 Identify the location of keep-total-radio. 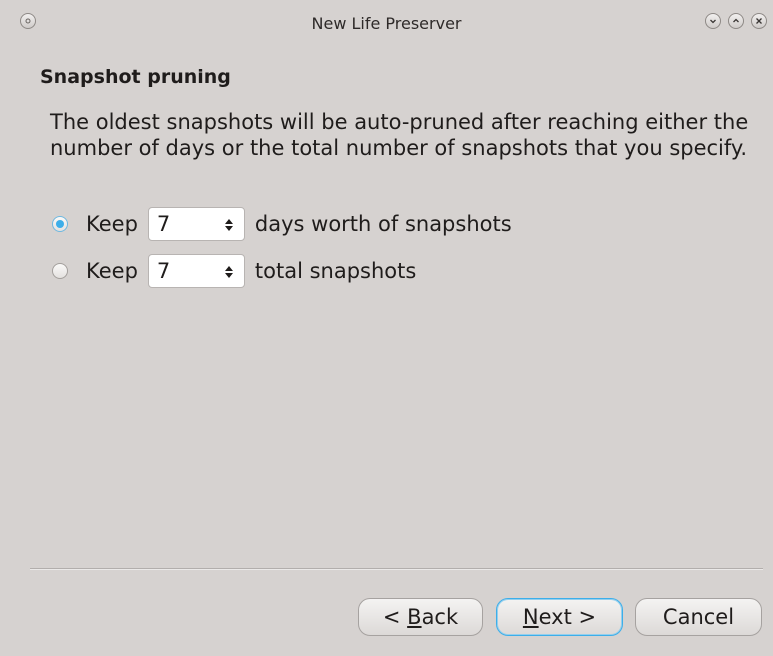
(60, 271).